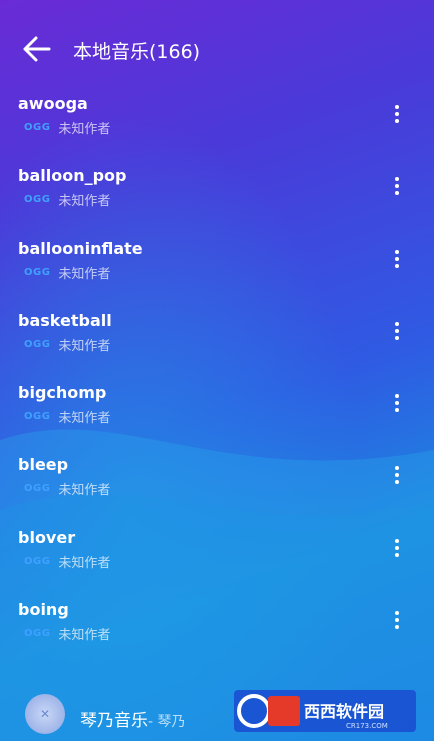 The image size is (434, 741). What do you see at coordinates (217, 630) in the screenshot?
I see `list-item: boing OGG 未知作者` at bounding box center [217, 630].